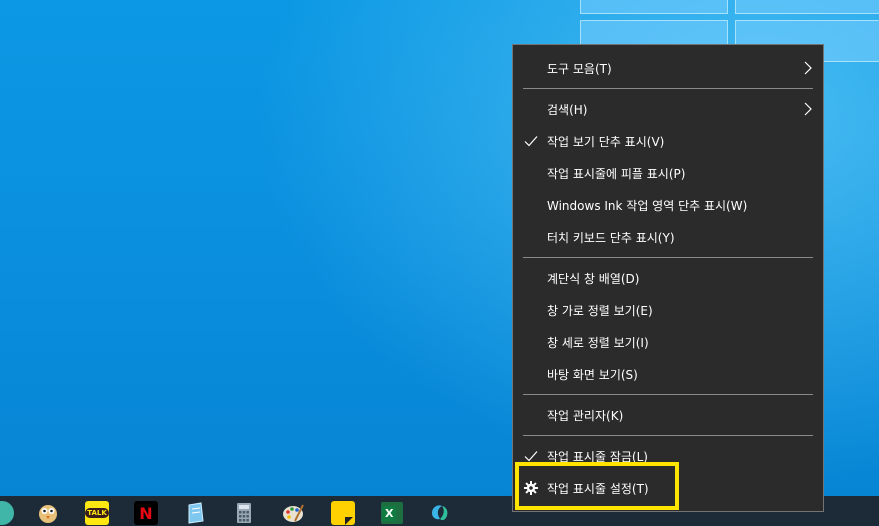 This screenshot has height=526, width=879. I want to click on highlight-box, so click(597, 486).